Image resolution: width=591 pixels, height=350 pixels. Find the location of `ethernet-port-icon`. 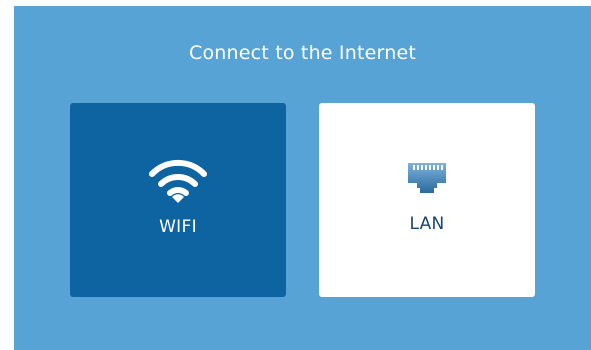

ethernet-port-icon is located at coordinates (427, 178).